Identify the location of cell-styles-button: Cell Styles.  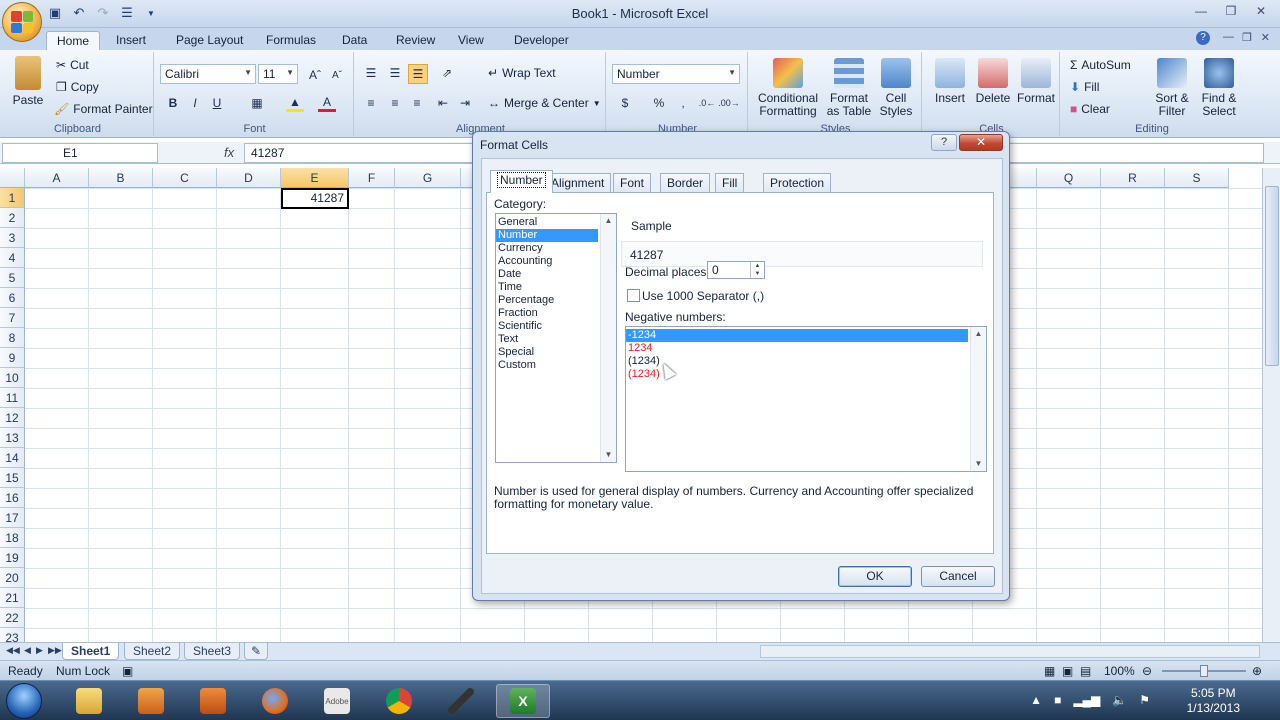
(896, 88).